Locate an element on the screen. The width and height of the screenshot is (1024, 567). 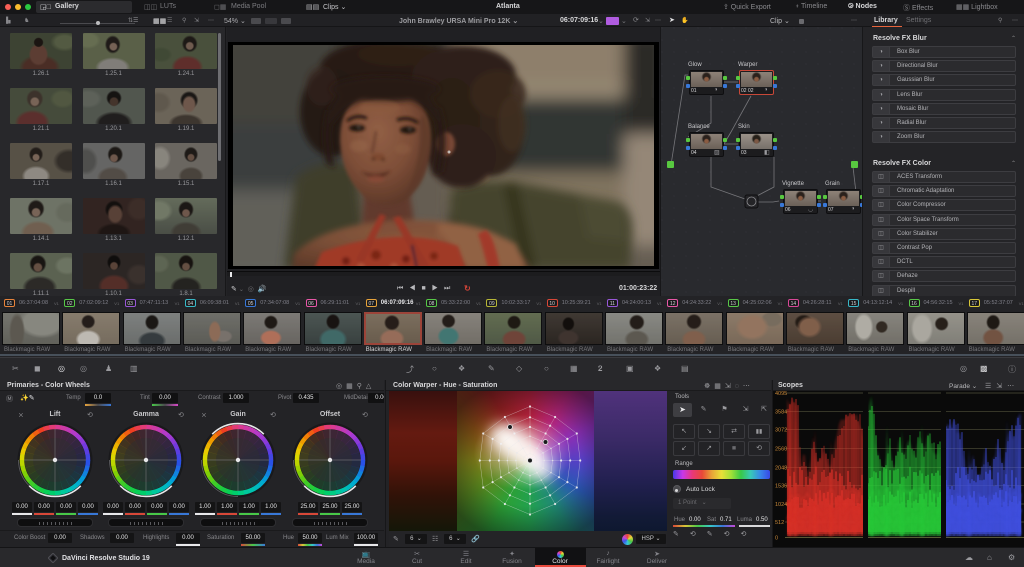
svg-text: 3072 is located at coordinates (781, 431).